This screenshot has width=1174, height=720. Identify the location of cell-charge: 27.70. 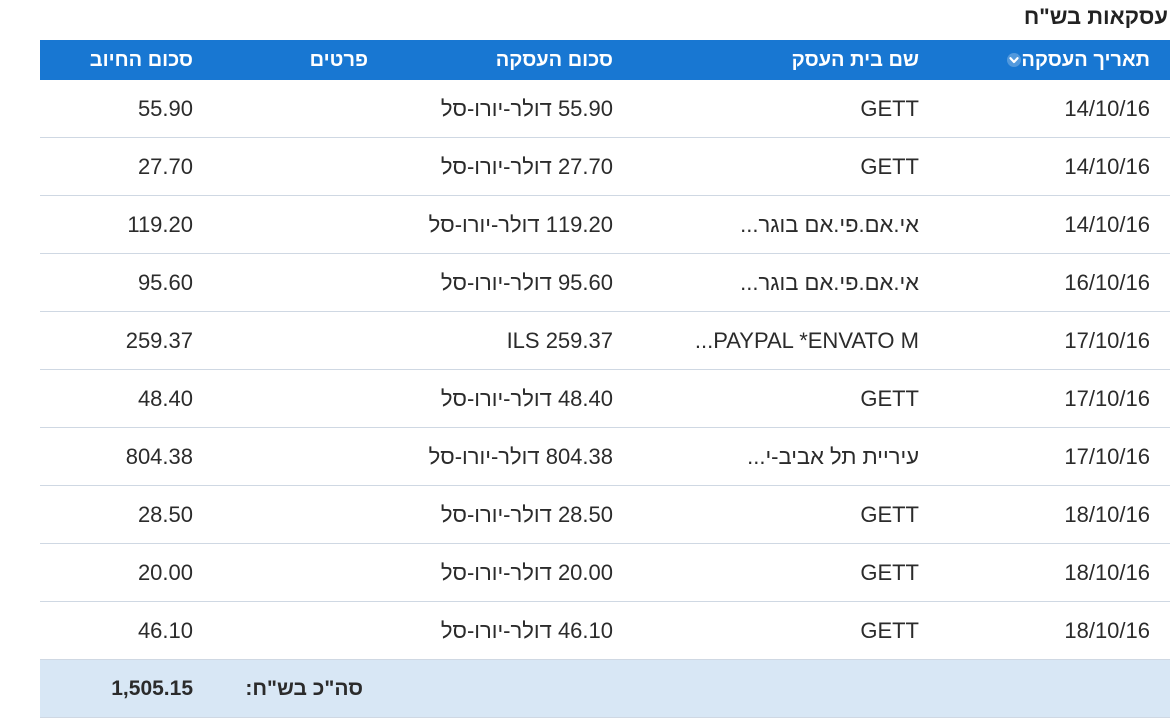
(165, 166).